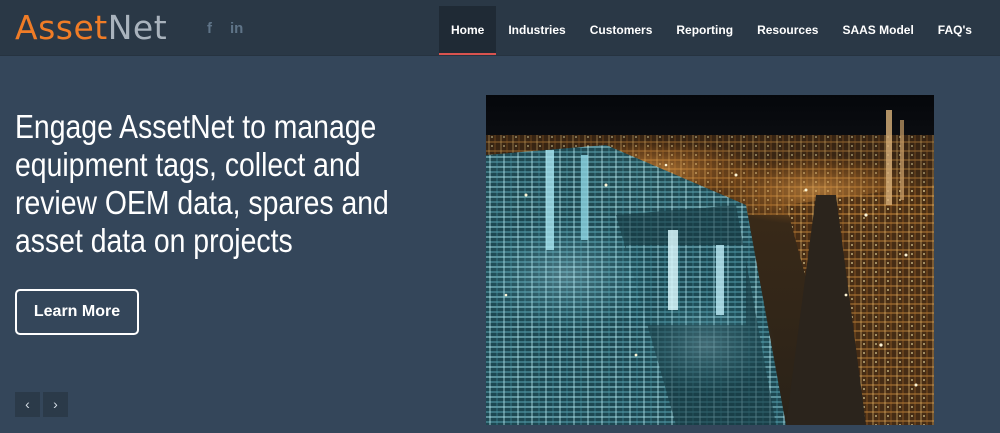 The height and width of the screenshot is (433, 1000). What do you see at coordinates (55, 404) in the screenshot?
I see `slider-next-button: ›` at bounding box center [55, 404].